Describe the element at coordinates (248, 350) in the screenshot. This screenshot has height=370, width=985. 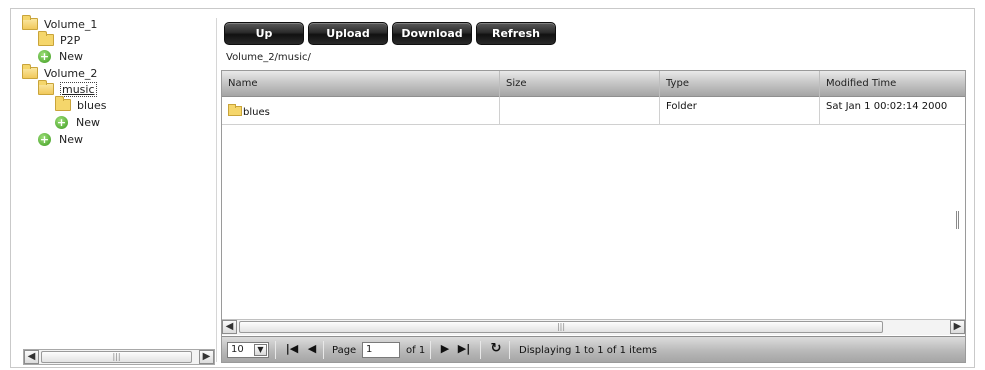
I see `page-size-select: 10 ▼` at that location.